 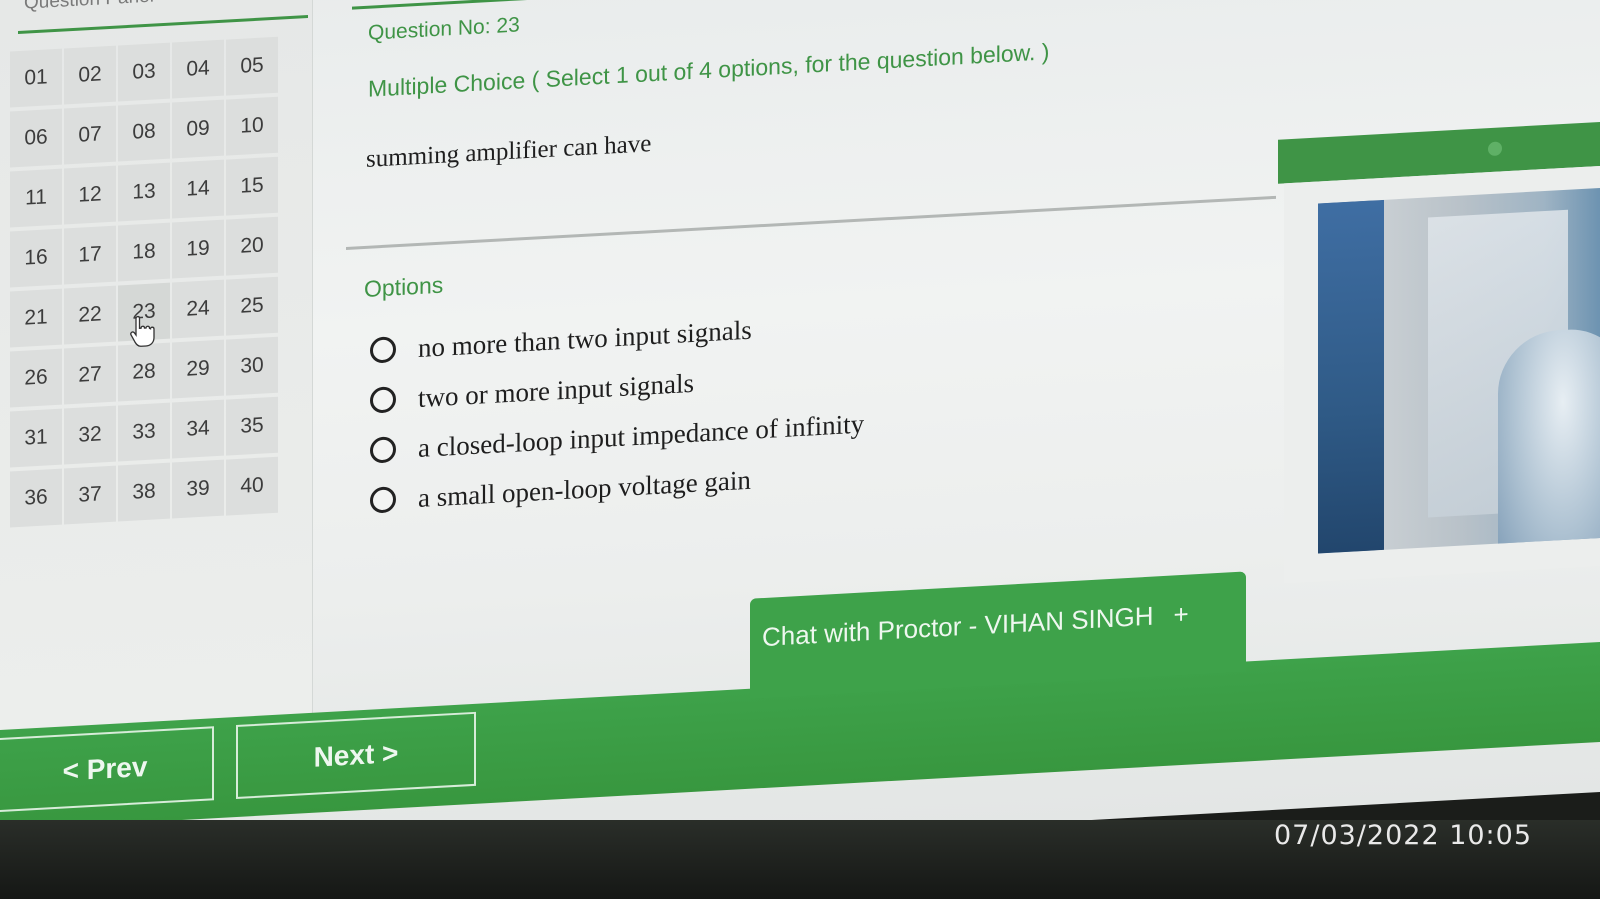 I want to click on question-number-06: 06, so click(x=36, y=138).